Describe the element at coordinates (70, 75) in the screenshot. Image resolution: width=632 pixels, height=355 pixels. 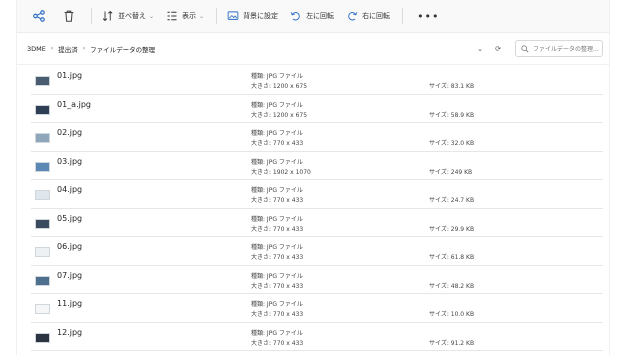
I see `file-name: 01.jpg` at that location.